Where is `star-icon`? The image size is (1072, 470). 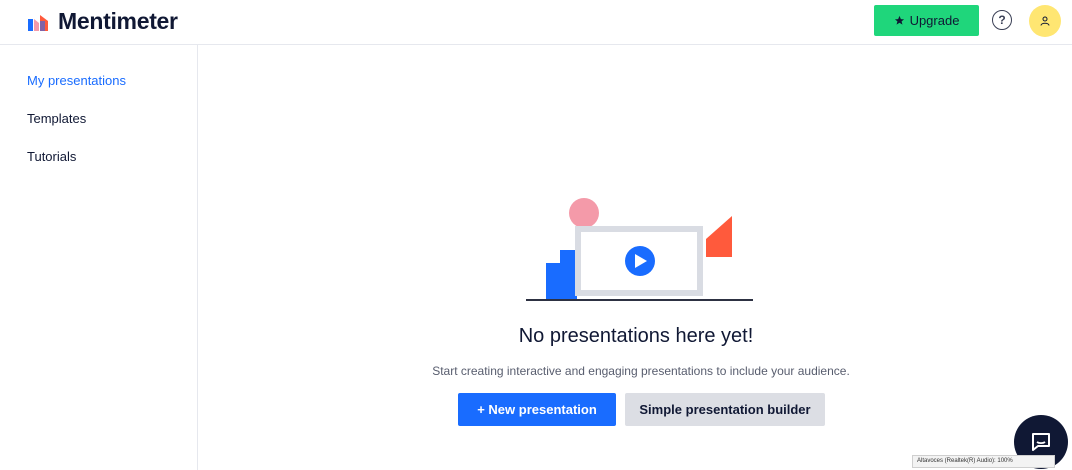
star-icon is located at coordinates (899, 20).